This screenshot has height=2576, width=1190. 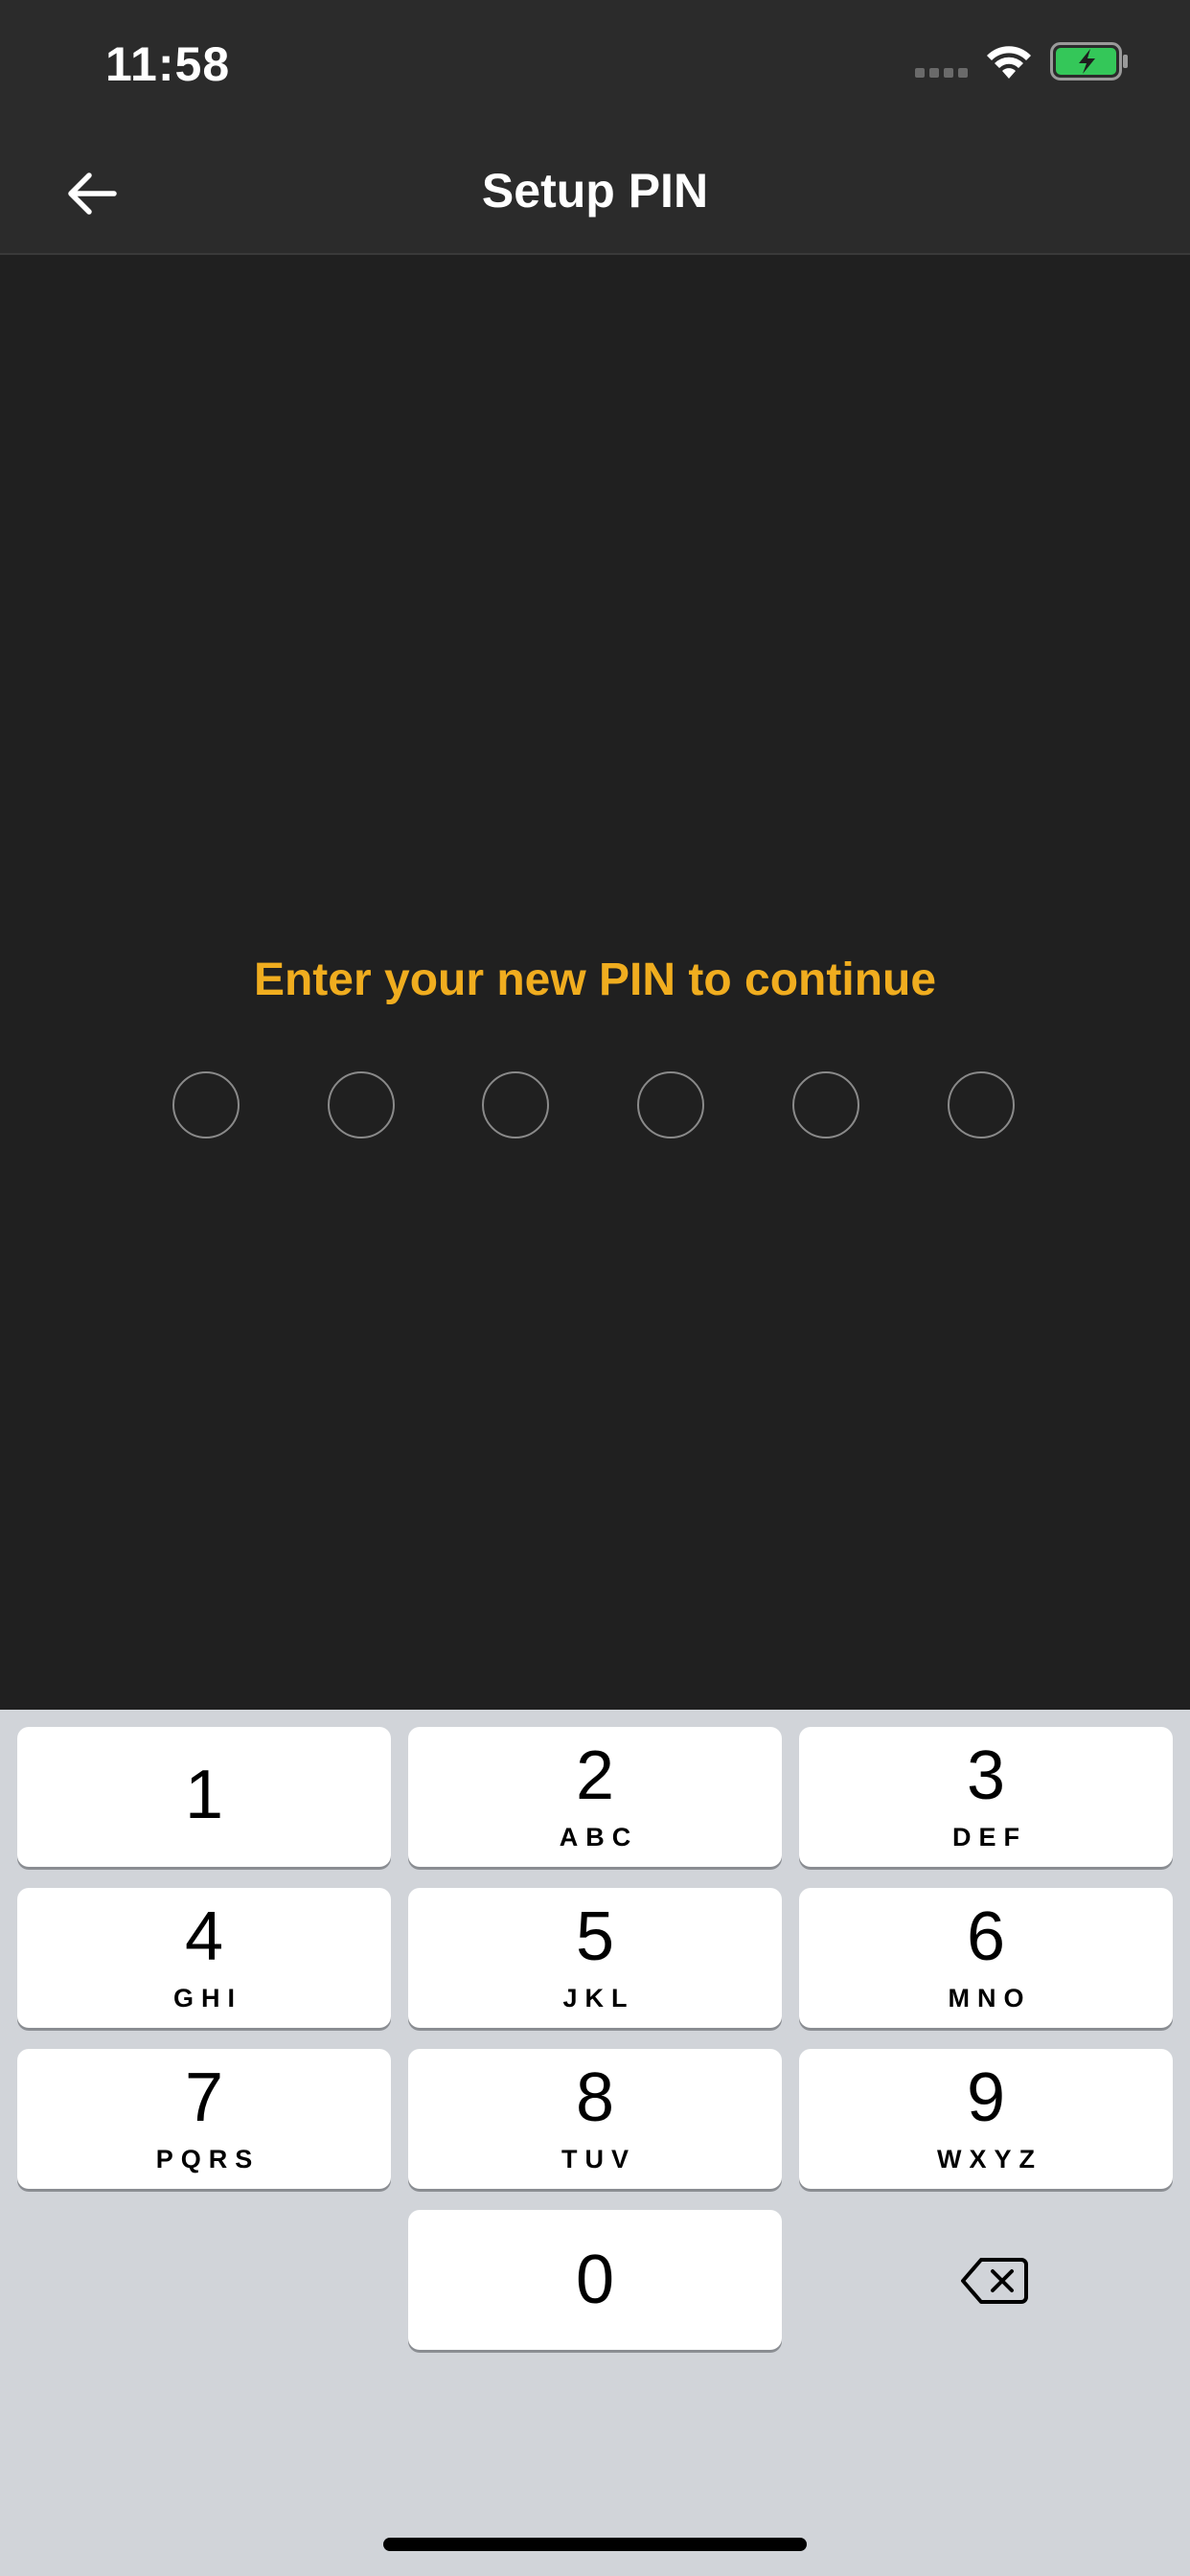 I want to click on delete-button, so click(x=995, y=2281).